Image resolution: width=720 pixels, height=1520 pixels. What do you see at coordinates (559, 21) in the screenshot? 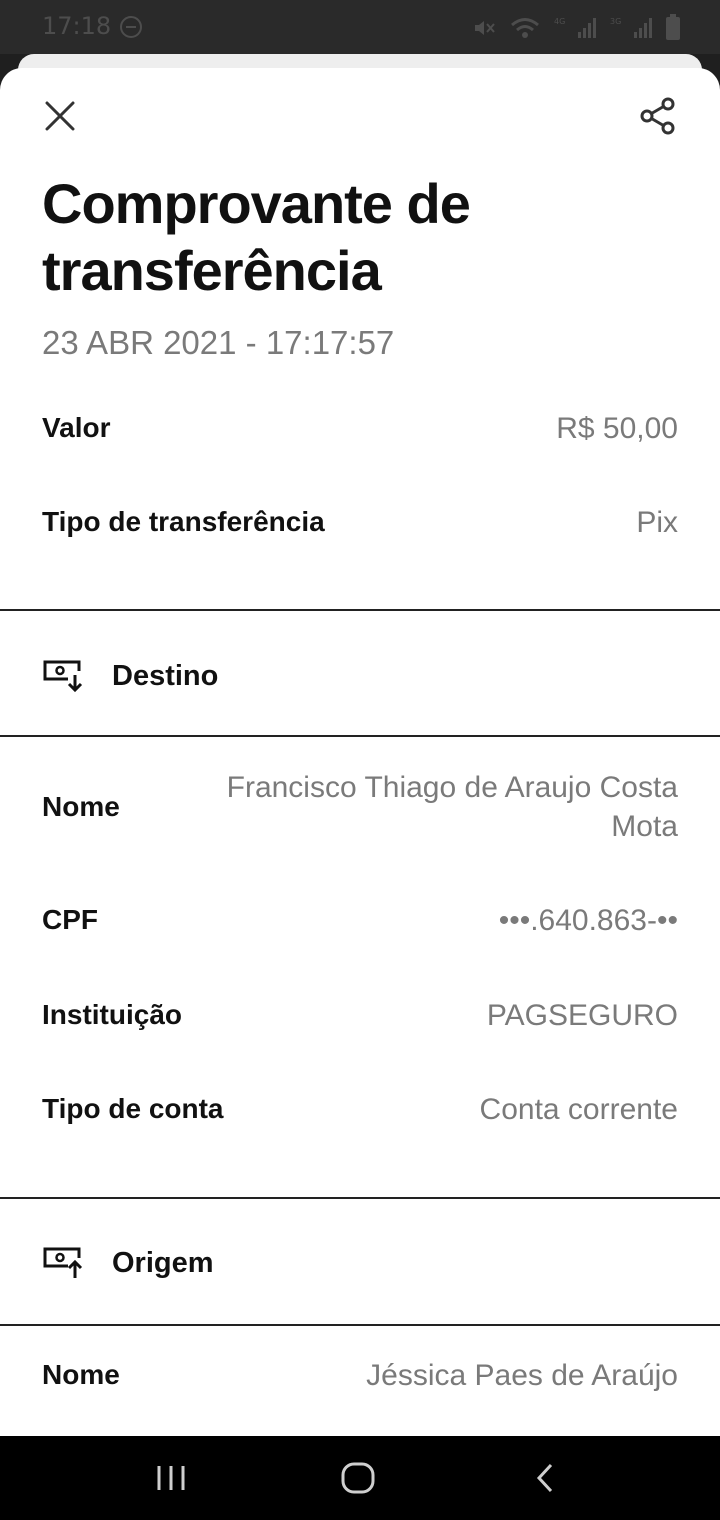
I see `svg-text: 4G` at bounding box center [559, 21].